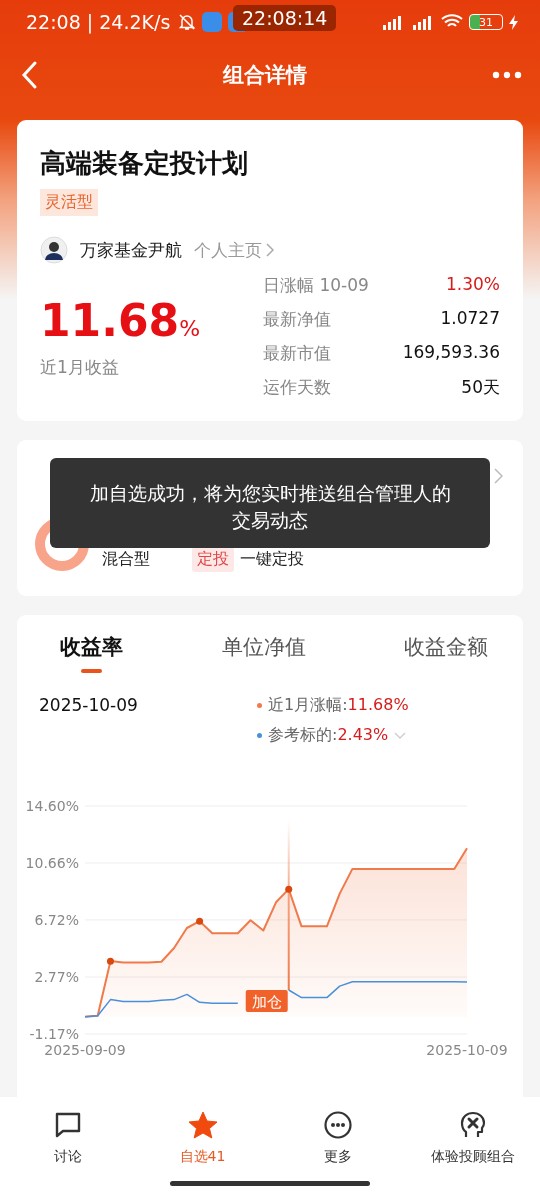 The image size is (540, 1200). I want to click on stat-label: 日涨幅 10-09, so click(316, 285).